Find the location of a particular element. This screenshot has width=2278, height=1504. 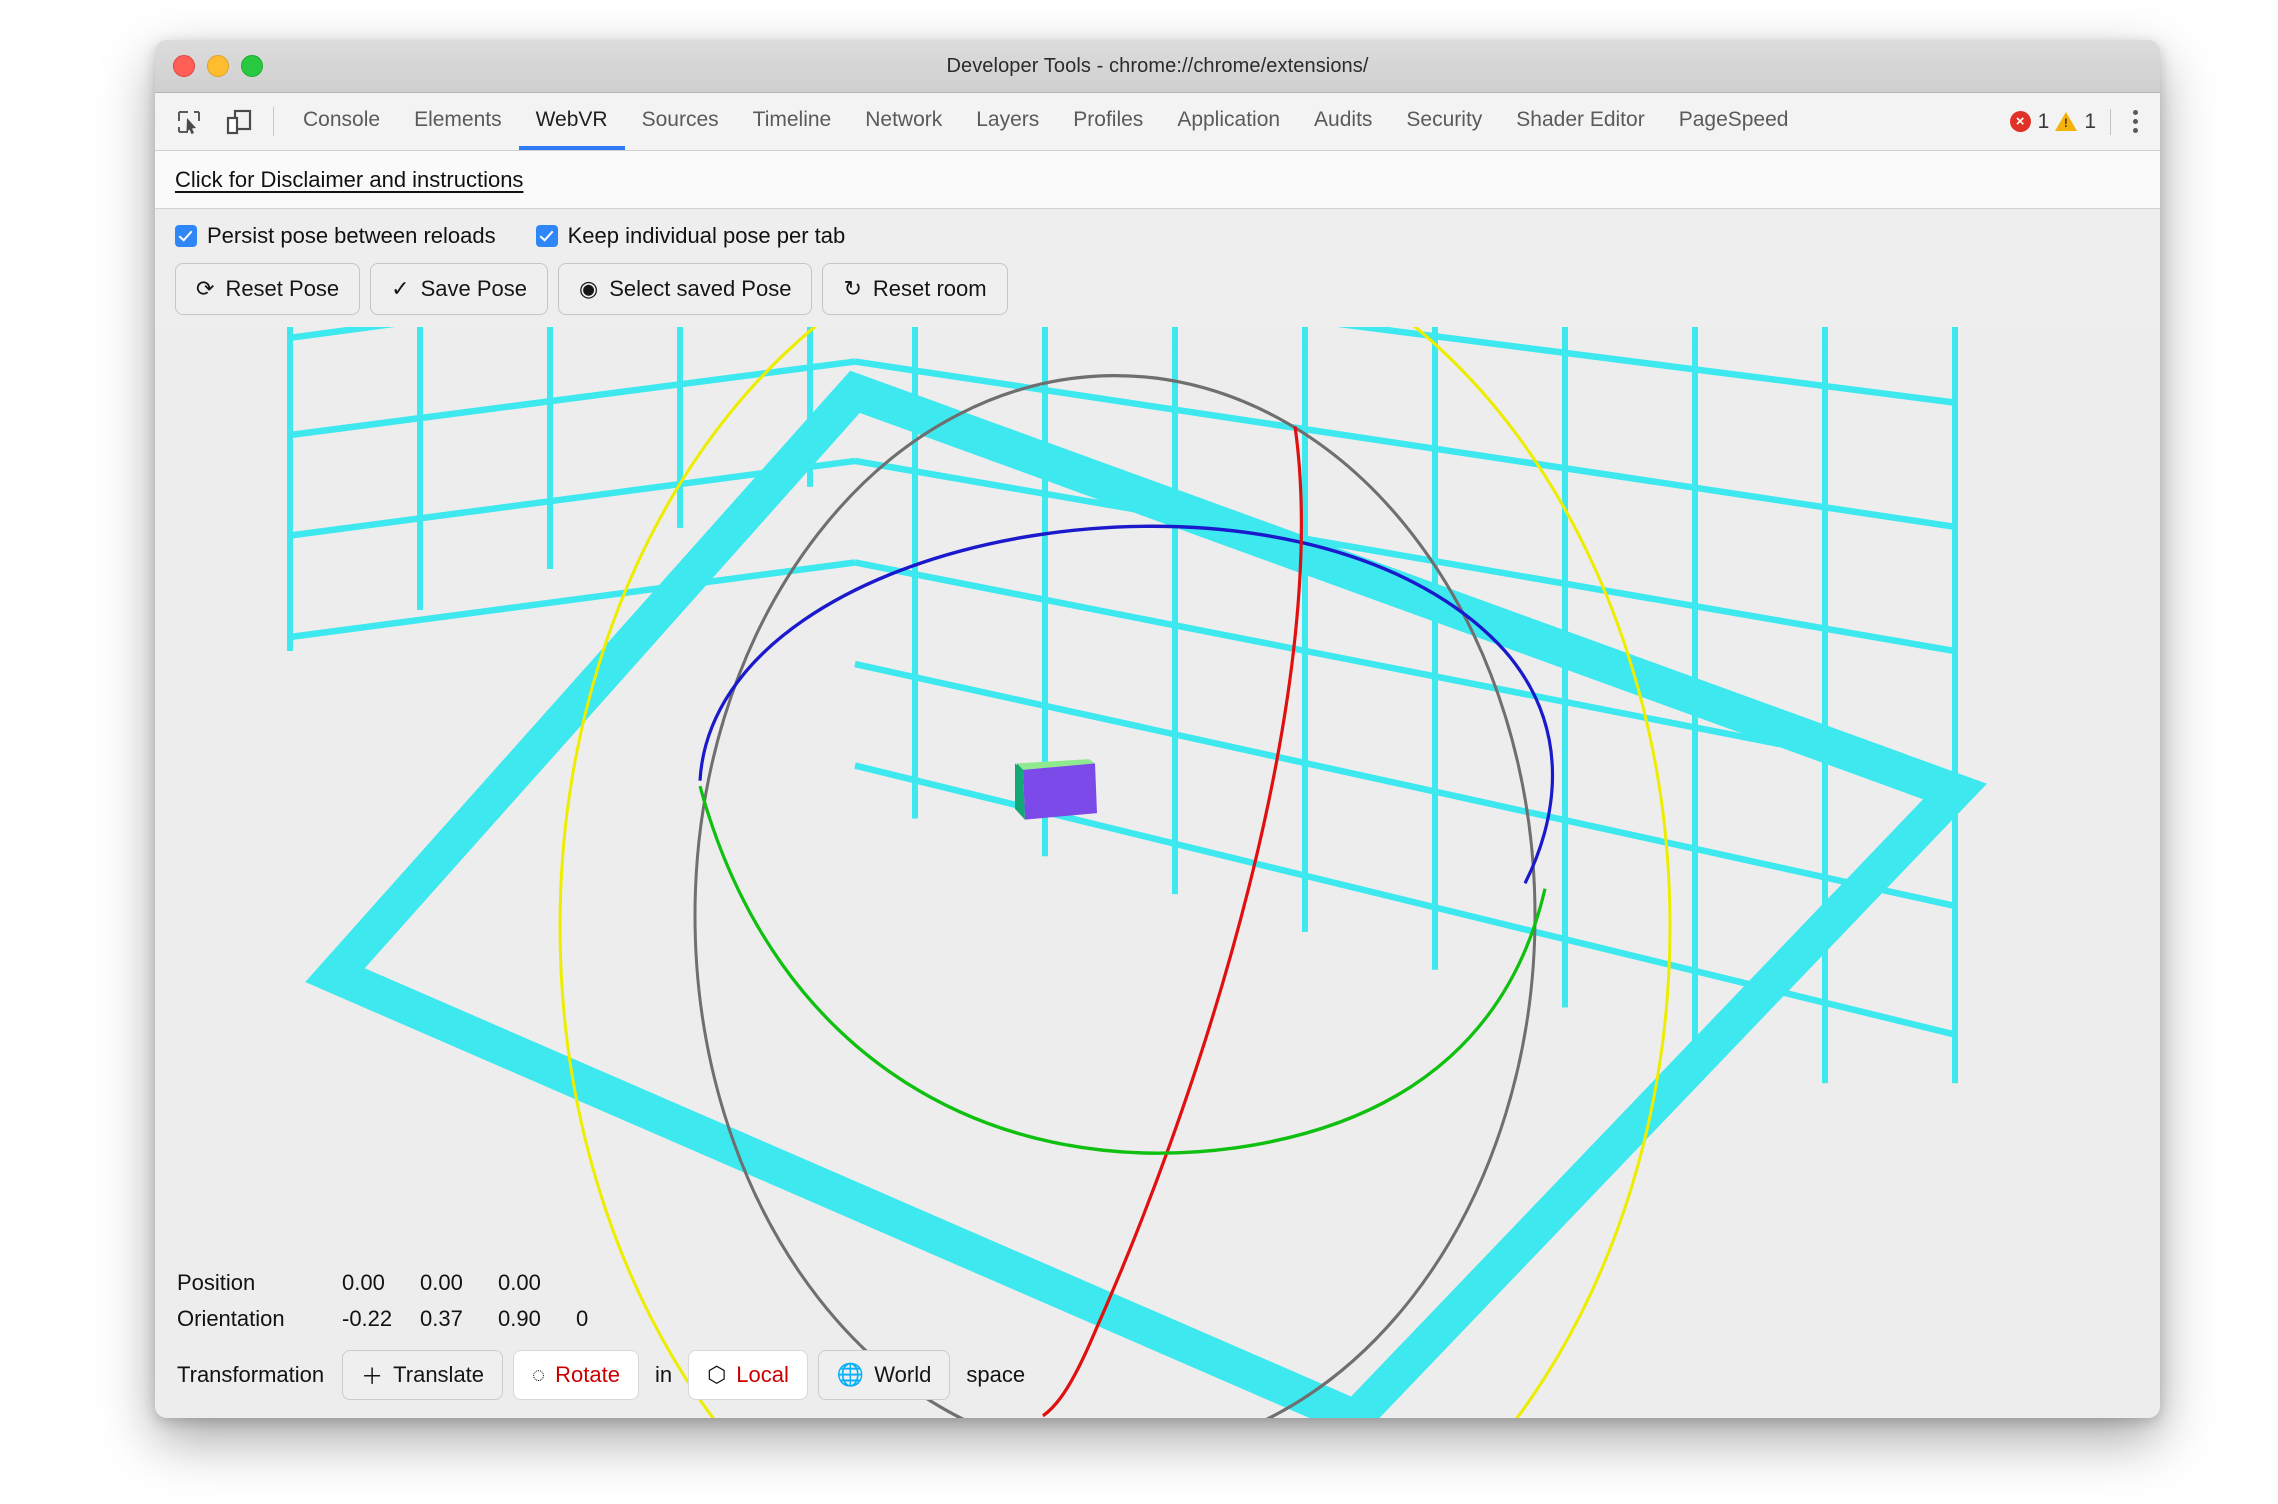

disclaimer-link: Click for Disclaimer and instructions is located at coordinates (349, 180).